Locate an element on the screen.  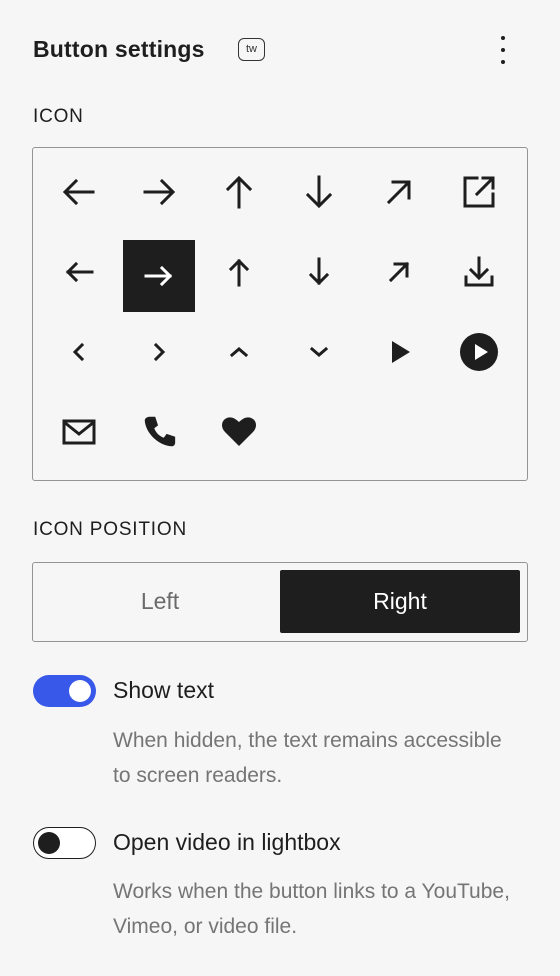
arrow-down-short-icon is located at coordinates (319, 272).